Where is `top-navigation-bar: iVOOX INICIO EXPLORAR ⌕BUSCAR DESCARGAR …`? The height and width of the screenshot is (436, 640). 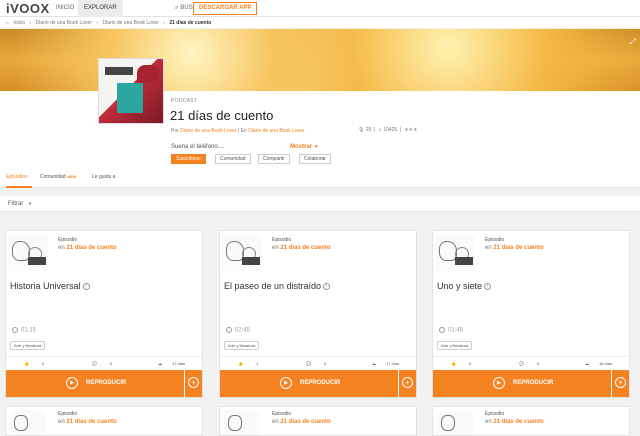
top-navigation-bar: iVOOX INICIO EXPLORAR ⌕BUSCAR DESCARGAR … is located at coordinates (320, 8).